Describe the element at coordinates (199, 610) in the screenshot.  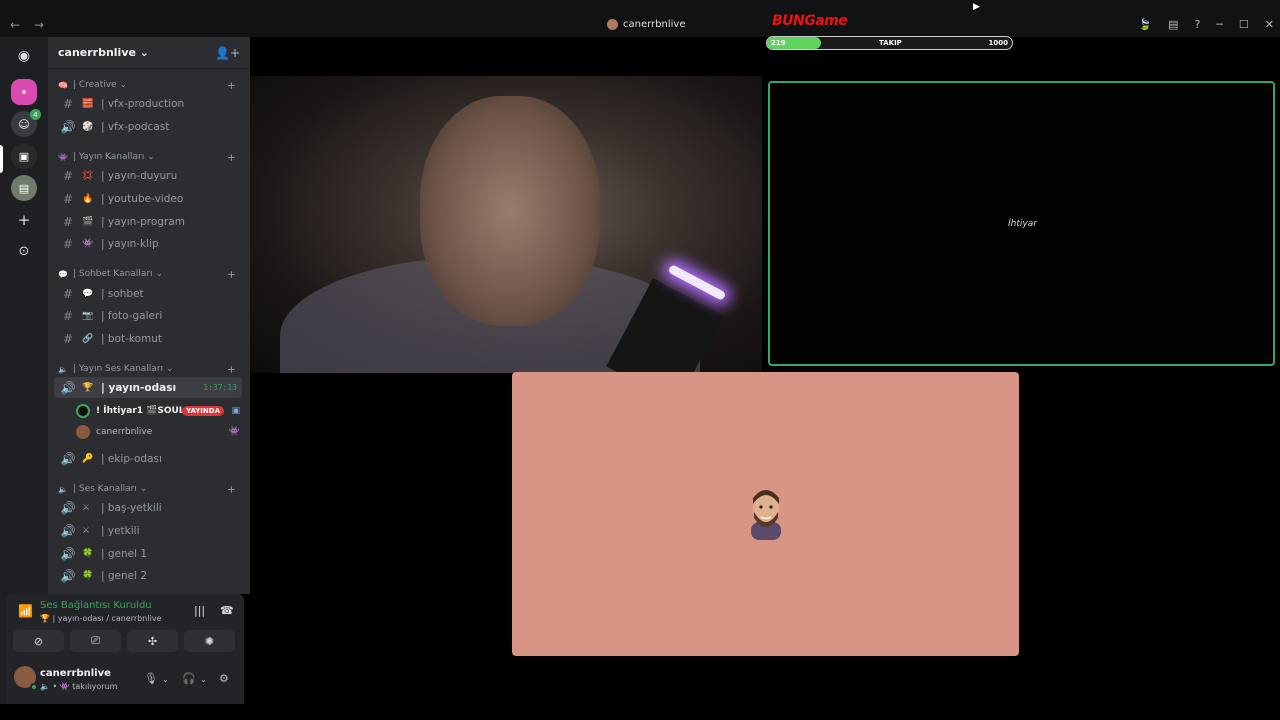
I see `noise-suppression-icon: |||` at that location.